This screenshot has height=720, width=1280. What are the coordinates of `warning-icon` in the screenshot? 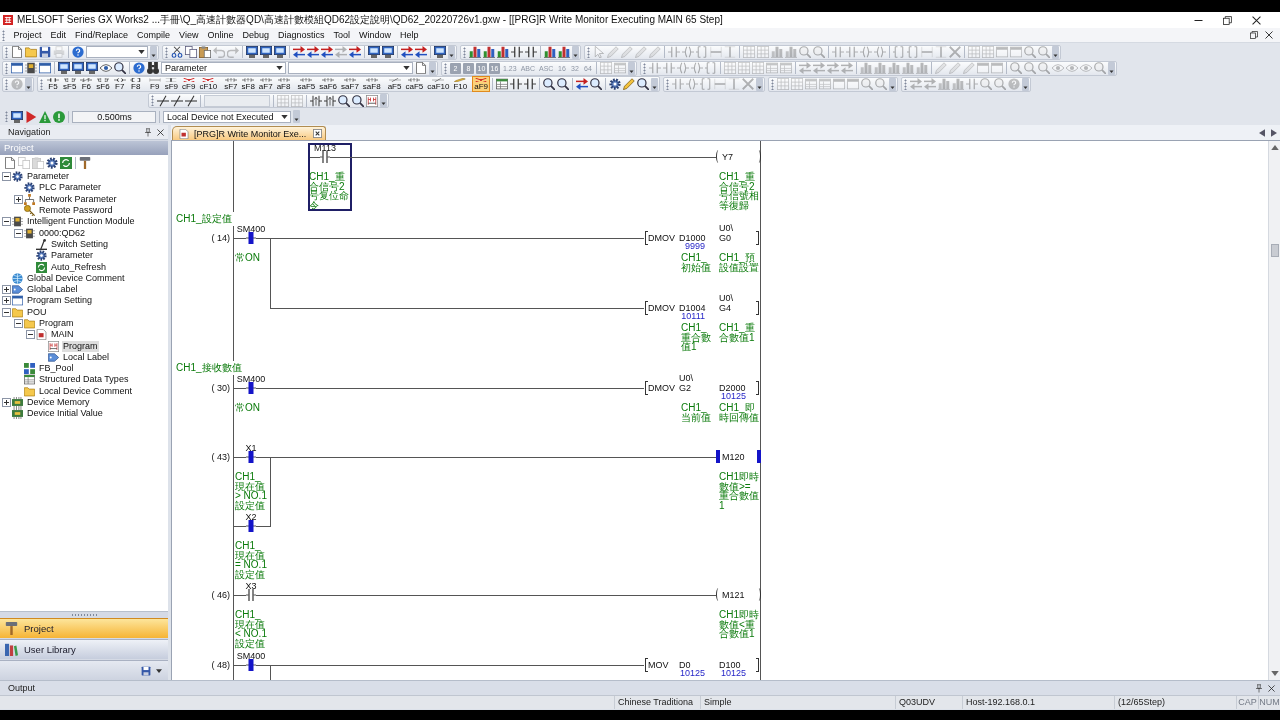 It's located at (45, 116).